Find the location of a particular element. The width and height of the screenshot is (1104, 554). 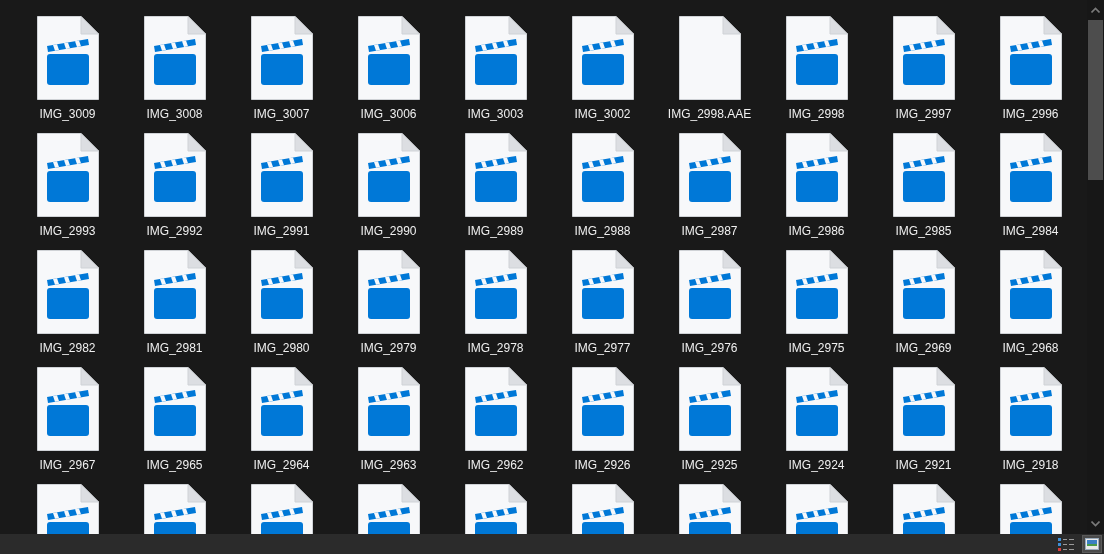

file-name: IMG_2985 is located at coordinates (923, 231).